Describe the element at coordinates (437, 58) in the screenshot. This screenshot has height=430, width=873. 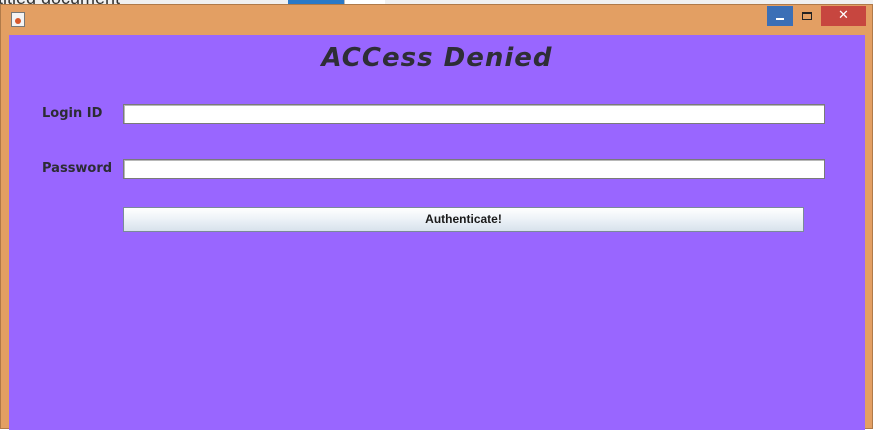
I see `page-title: ACCess Denied` at that location.